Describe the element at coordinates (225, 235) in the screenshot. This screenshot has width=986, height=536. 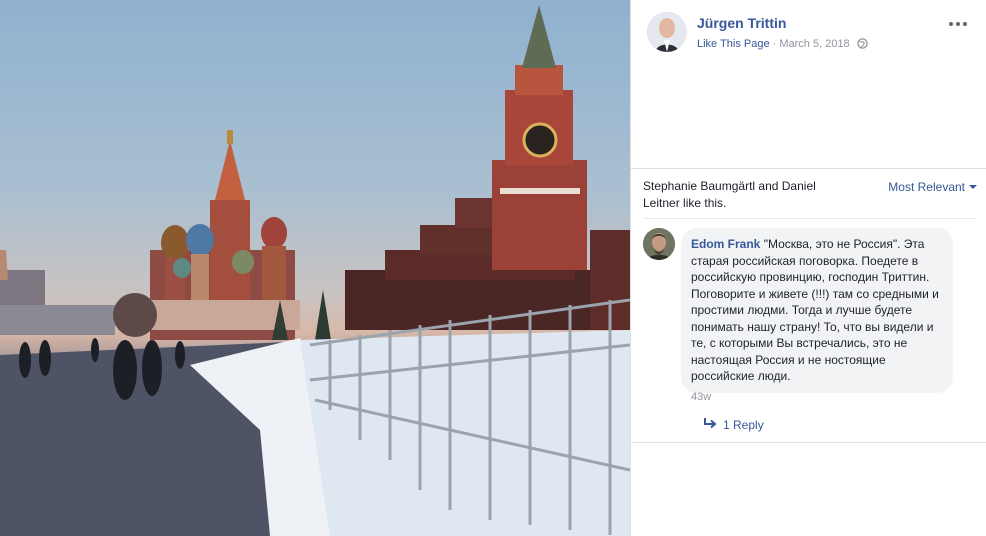
I see `st-basils-cathedral` at that location.